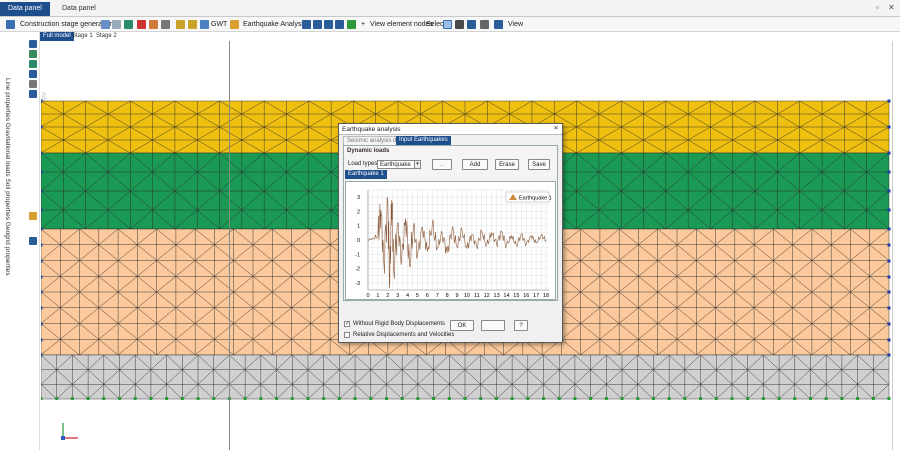 This screenshot has height=450, width=900. I want to click on earthquake-tool-icon, so click(33, 216).